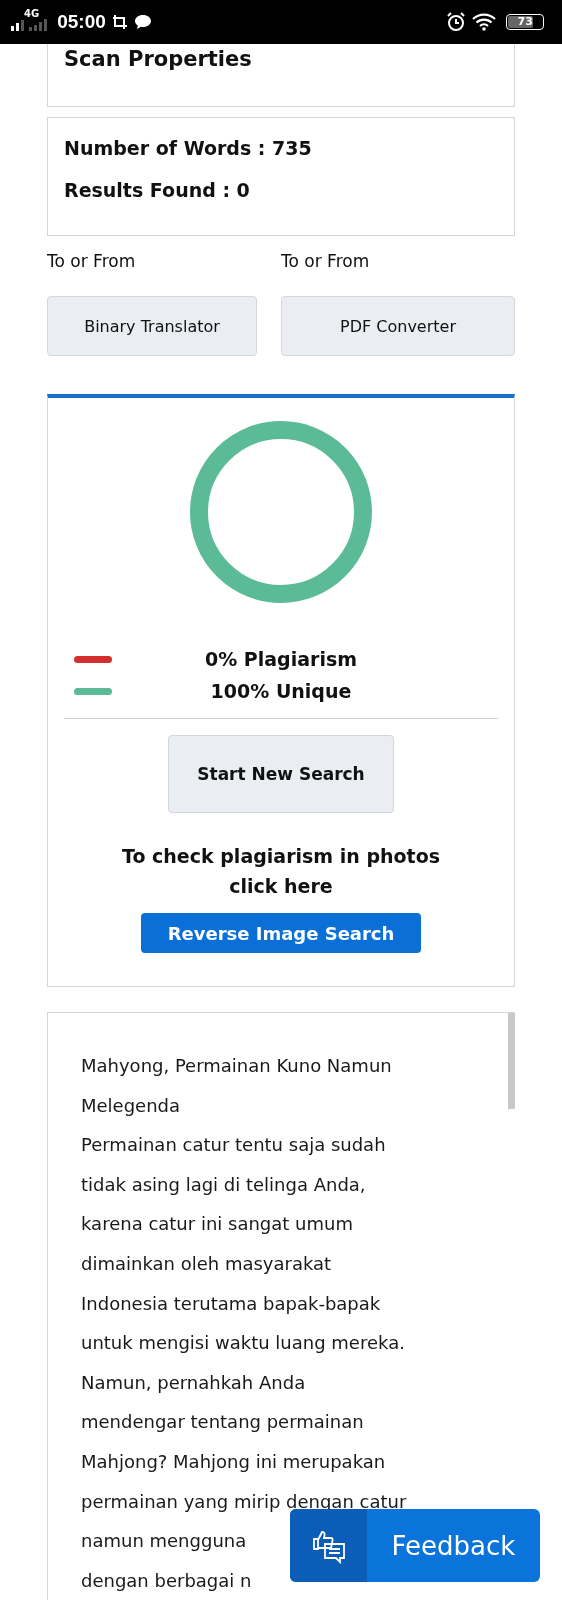  I want to click on feedback-button: Feedback, so click(415, 1545).